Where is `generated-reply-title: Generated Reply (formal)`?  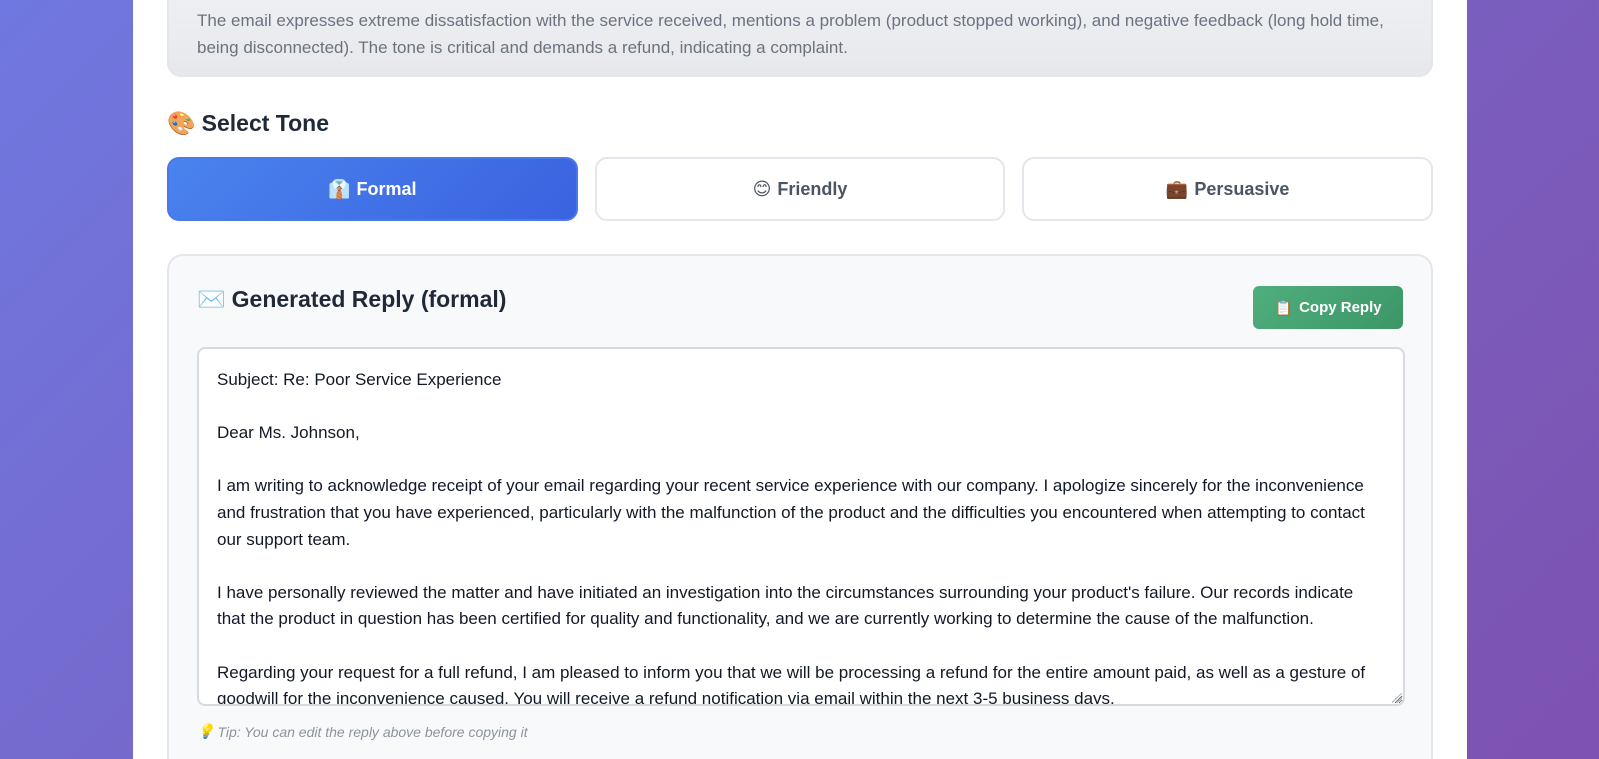 generated-reply-title: Generated Reply (formal) is located at coordinates (369, 299).